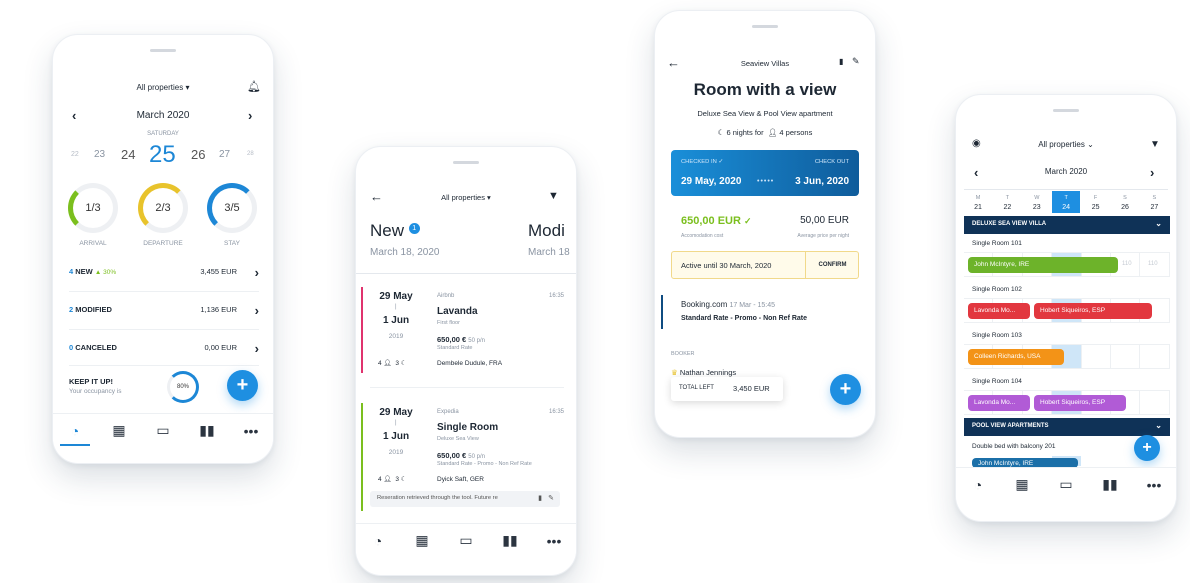 The height and width of the screenshot is (583, 1190). Describe the element at coordinates (232, 208) in the screenshot. I see `ring-stay: 3/5` at that location.